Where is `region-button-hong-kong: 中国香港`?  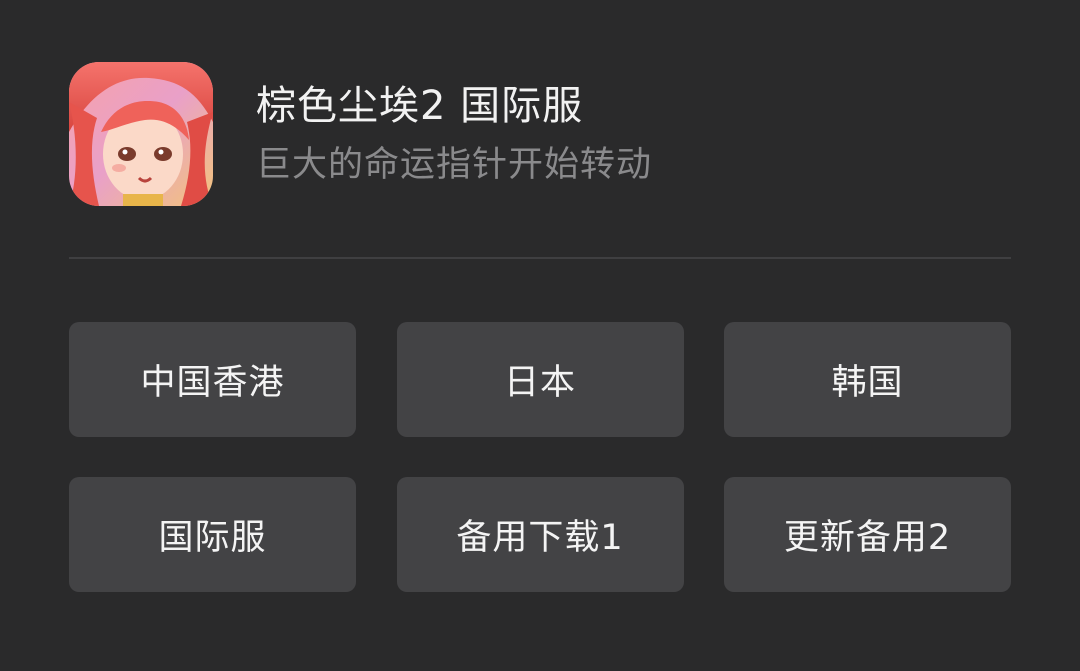
region-button-hong-kong: 中国香港 is located at coordinates (212, 379).